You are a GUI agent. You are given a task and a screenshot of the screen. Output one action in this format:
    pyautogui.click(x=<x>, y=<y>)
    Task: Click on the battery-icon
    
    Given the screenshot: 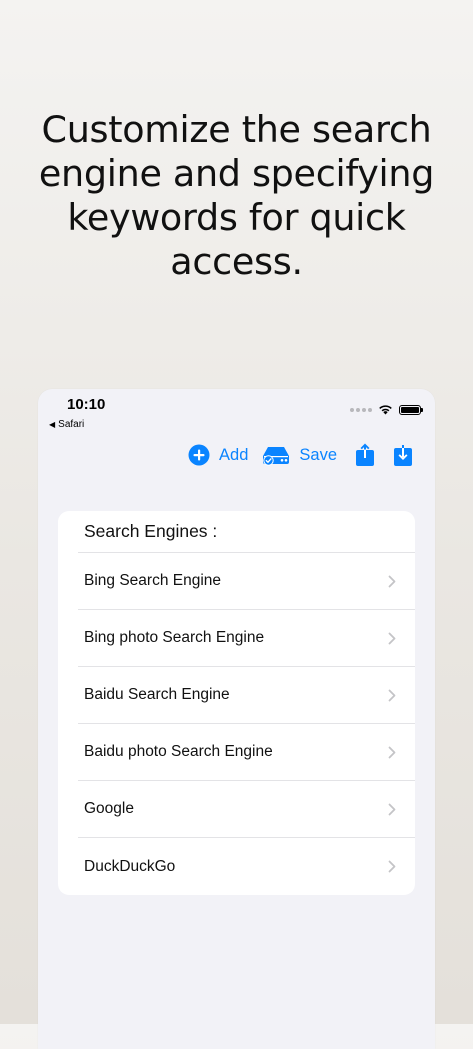 What is the action you would take?
    pyautogui.click(x=411, y=409)
    